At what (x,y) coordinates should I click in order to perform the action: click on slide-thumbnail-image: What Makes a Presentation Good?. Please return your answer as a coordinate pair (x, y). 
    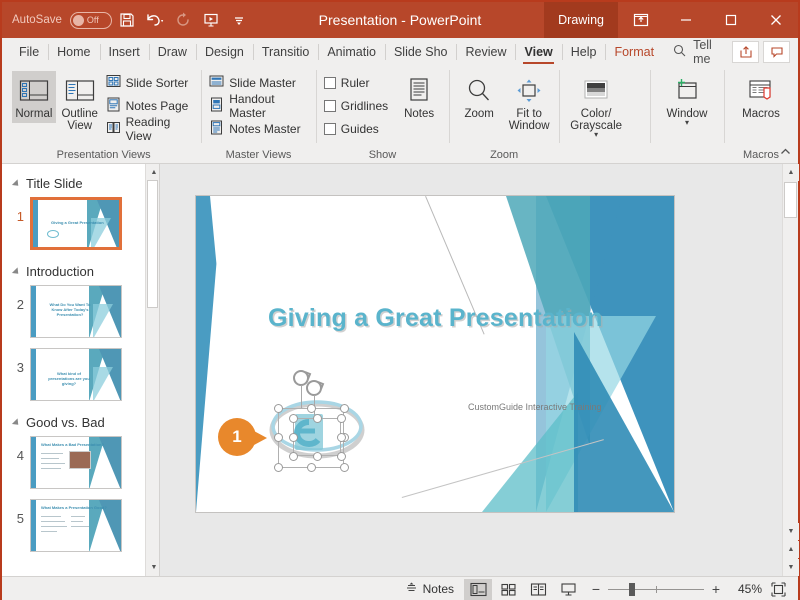
    Looking at the image, I should click on (76, 525).